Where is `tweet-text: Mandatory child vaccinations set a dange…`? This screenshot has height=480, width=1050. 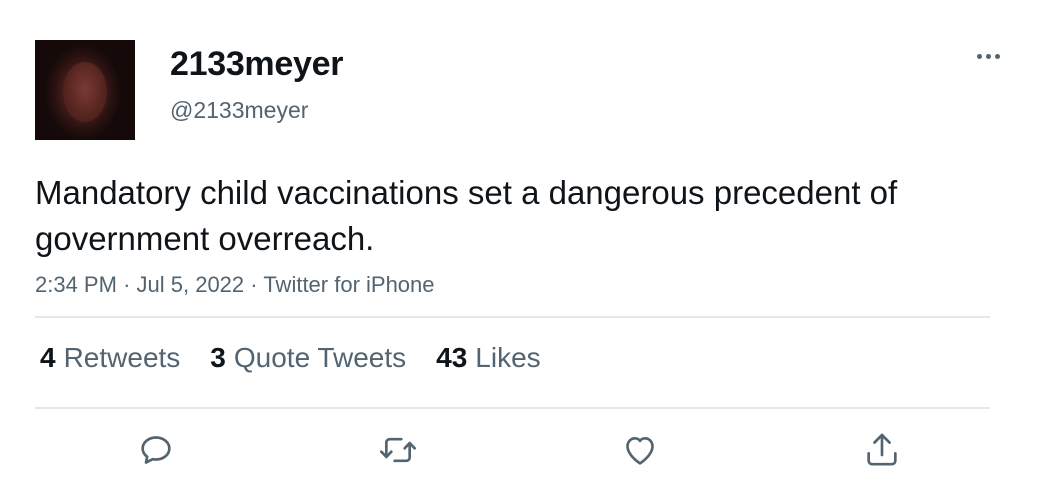 tweet-text: Mandatory child vaccinations set a dange… is located at coordinates (466, 215).